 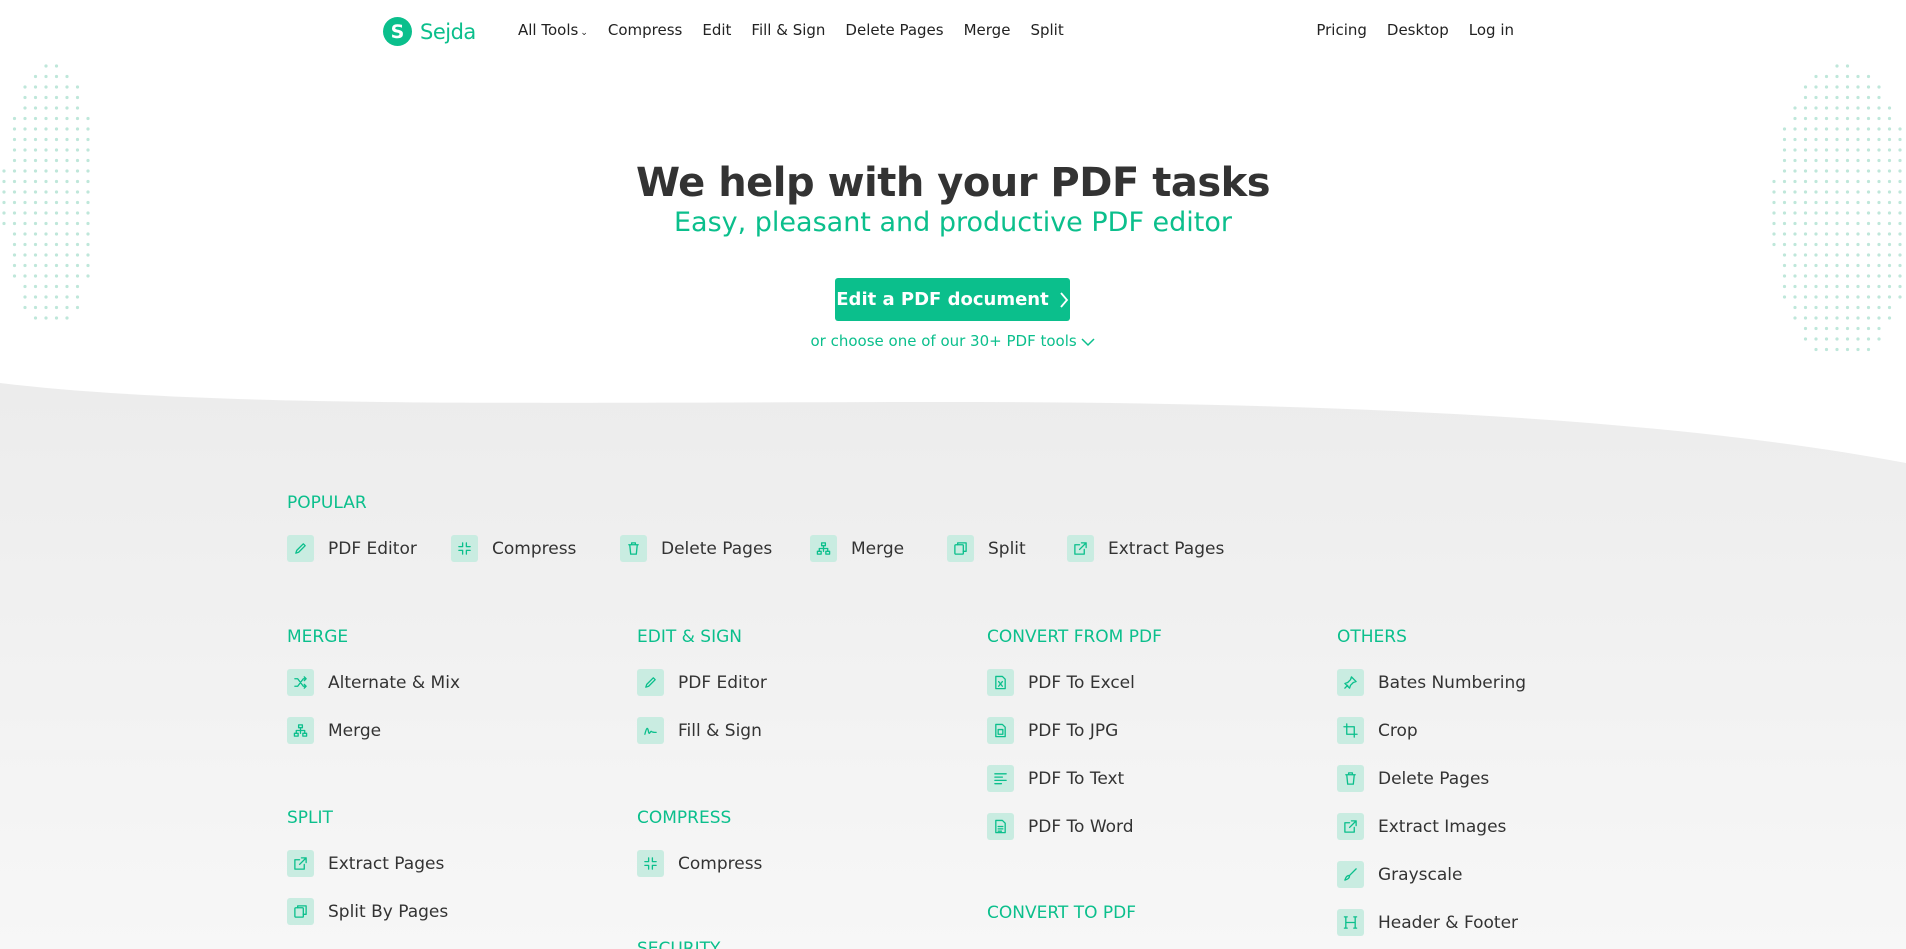 I want to click on nav-log-in: Log in, so click(x=1491, y=30).